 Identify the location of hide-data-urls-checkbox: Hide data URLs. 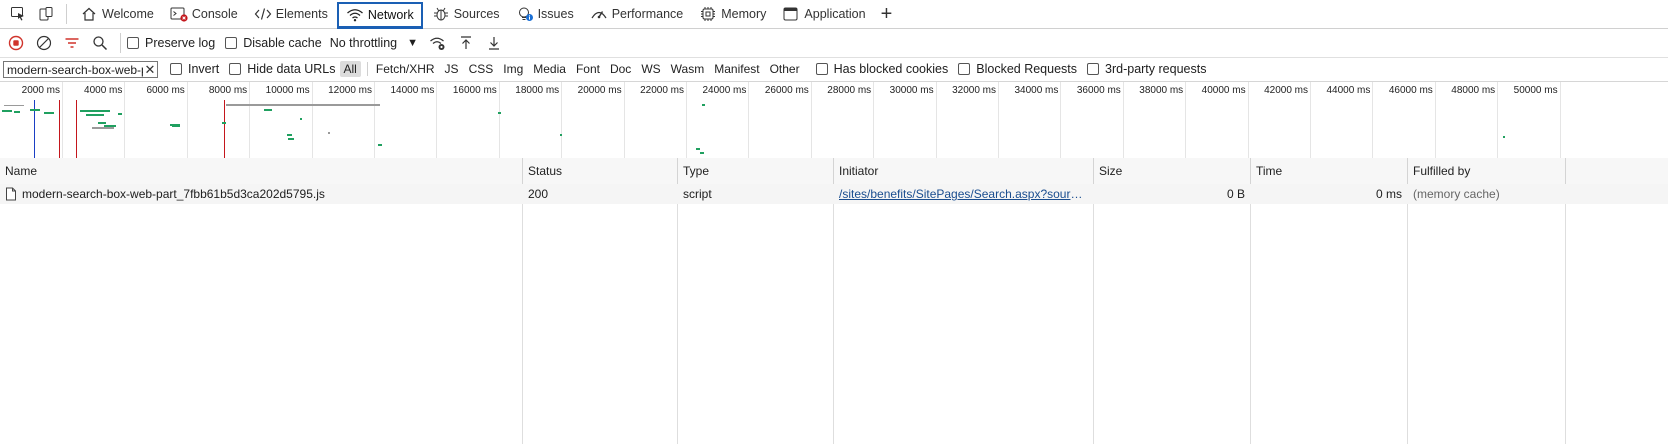
(282, 69).